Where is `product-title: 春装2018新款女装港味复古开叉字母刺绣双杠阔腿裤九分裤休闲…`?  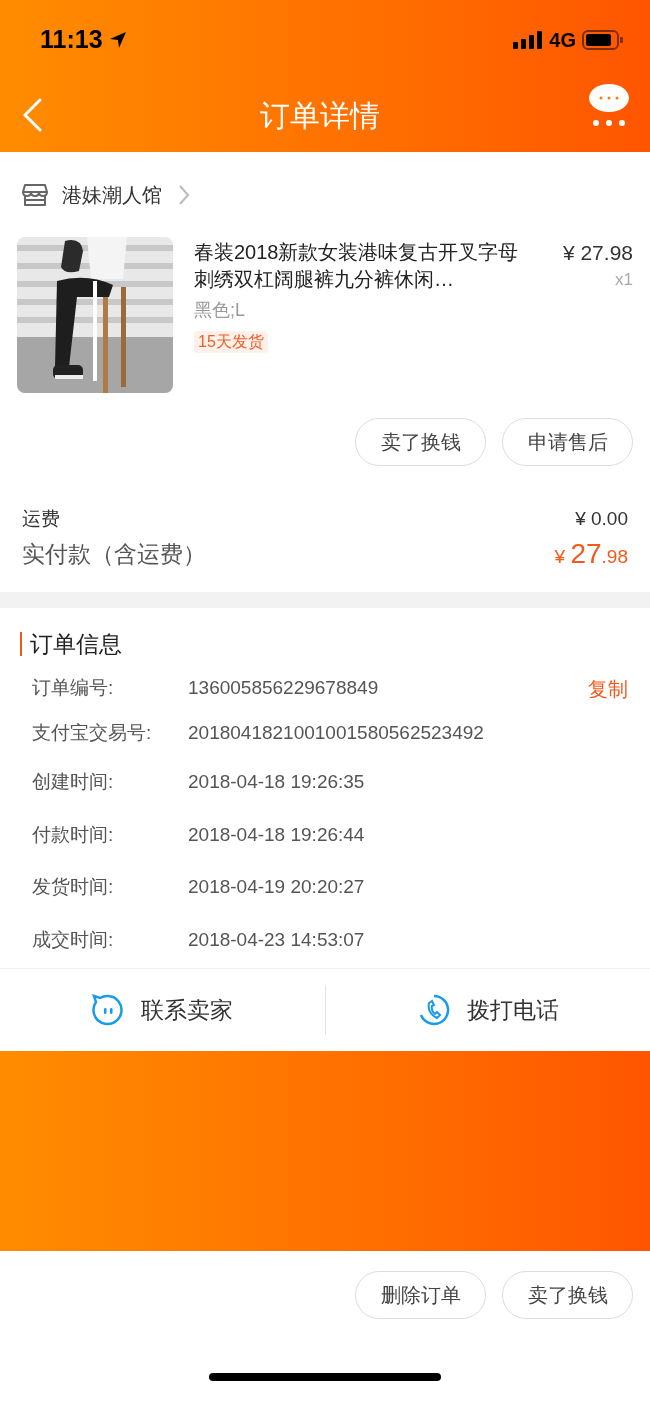
product-title: 春装2018新款女装港味复古开叉字母刺绣双杠阔腿裤九分裤休闲… is located at coordinates (364, 266).